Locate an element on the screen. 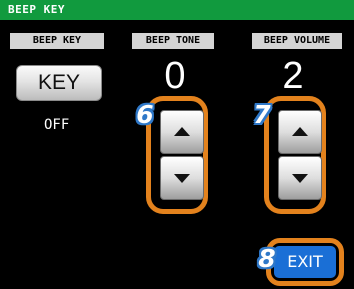 Image resolution: width=354 pixels, height=289 pixels. beep-volume-increase-button is located at coordinates (300, 132).